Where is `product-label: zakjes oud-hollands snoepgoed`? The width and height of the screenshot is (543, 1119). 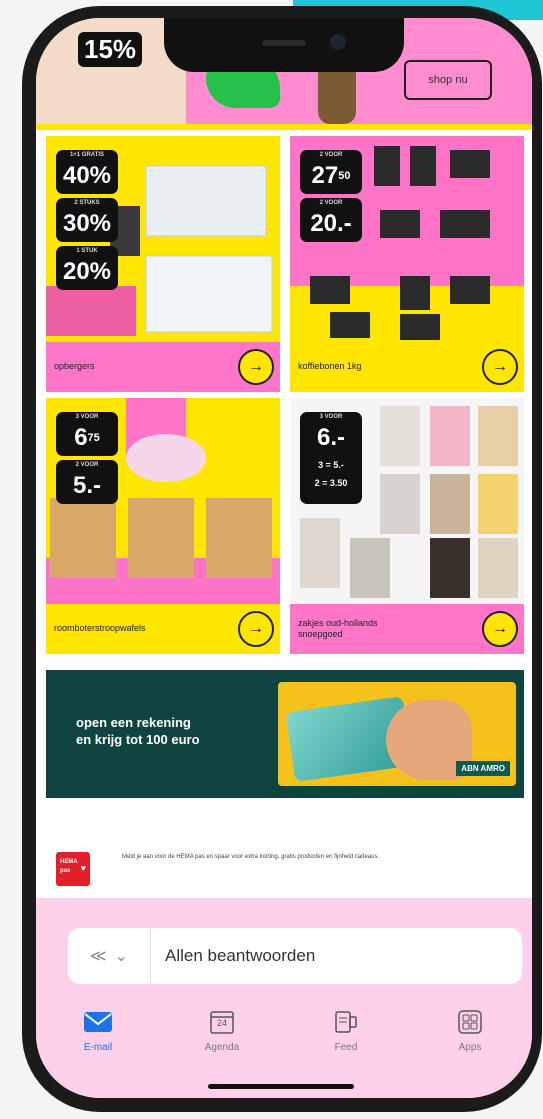 product-label: zakjes oud-hollands snoepgoed is located at coordinates (338, 628).